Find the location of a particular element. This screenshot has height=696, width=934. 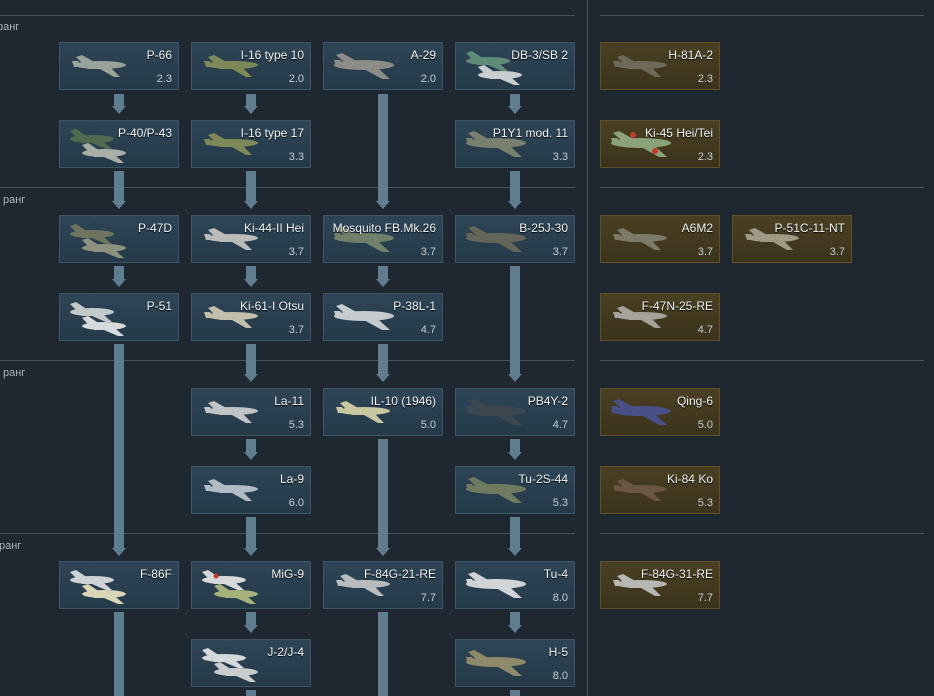

vehicle-name: IL-10 (1946) is located at coordinates (403, 401).